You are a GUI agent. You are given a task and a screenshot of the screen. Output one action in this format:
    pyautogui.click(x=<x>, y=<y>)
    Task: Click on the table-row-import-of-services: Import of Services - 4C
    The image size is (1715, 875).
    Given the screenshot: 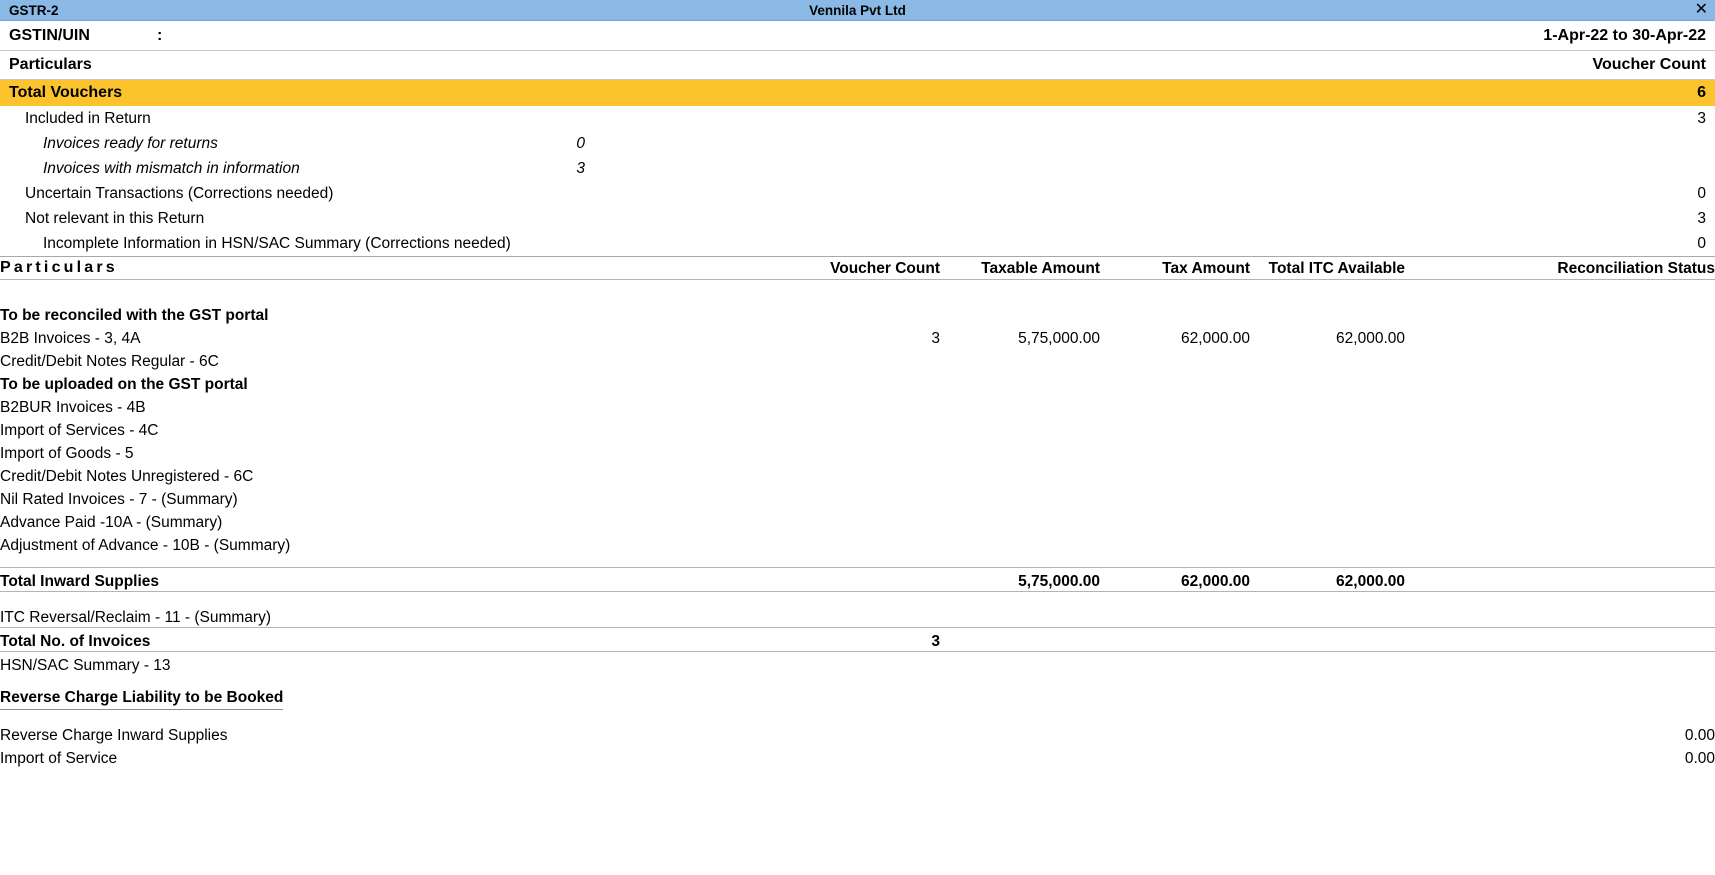 What is the action you would take?
    pyautogui.click(x=857, y=428)
    